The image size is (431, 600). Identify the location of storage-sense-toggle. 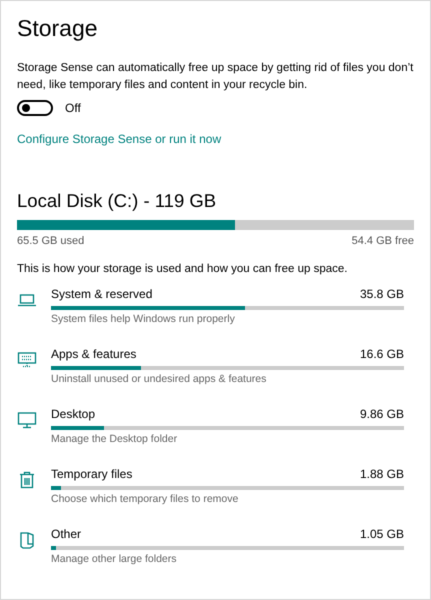
(35, 108).